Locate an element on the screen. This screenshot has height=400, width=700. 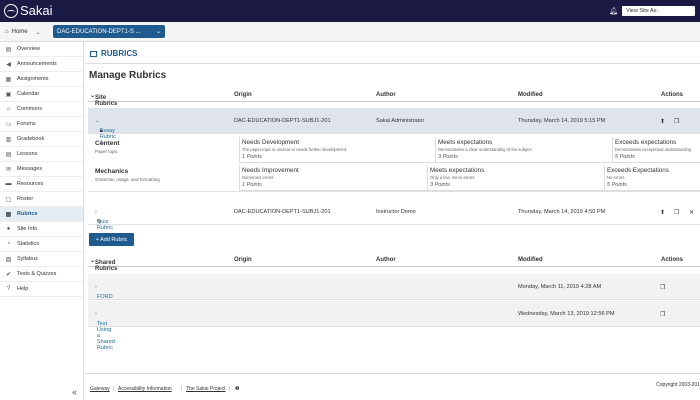
divider is located at coordinates (392, 63).